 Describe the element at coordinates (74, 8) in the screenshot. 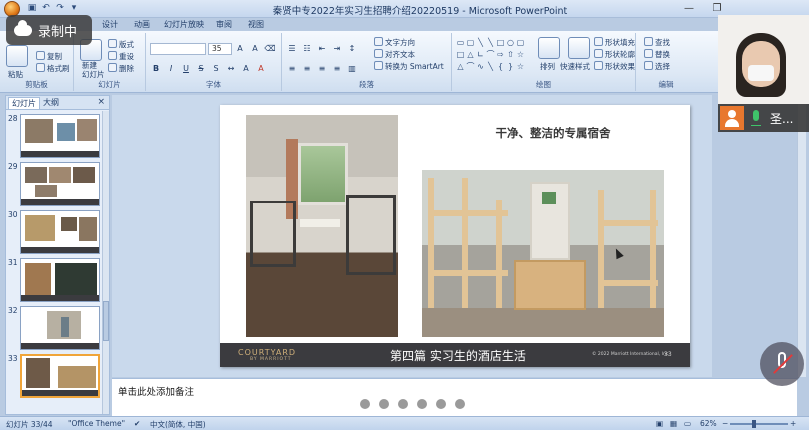

I see `customize-icon: ▾` at that location.